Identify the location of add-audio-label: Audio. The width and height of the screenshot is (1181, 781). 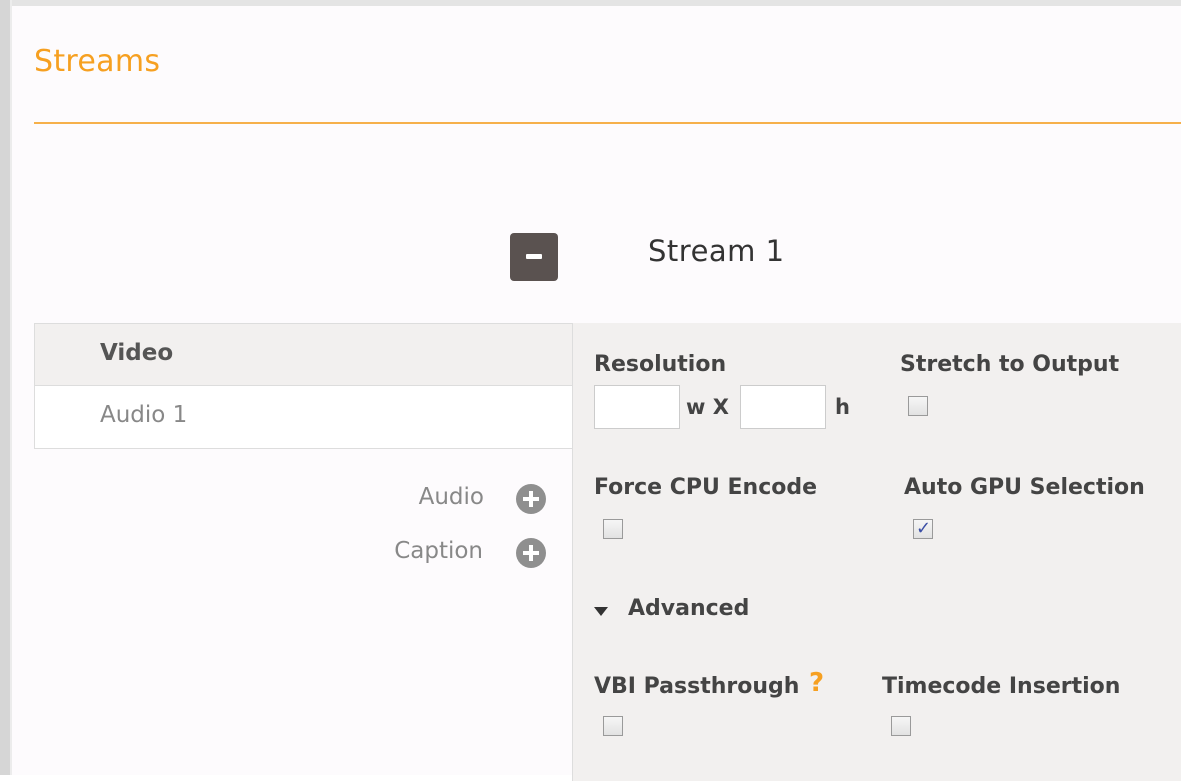
(451, 497).